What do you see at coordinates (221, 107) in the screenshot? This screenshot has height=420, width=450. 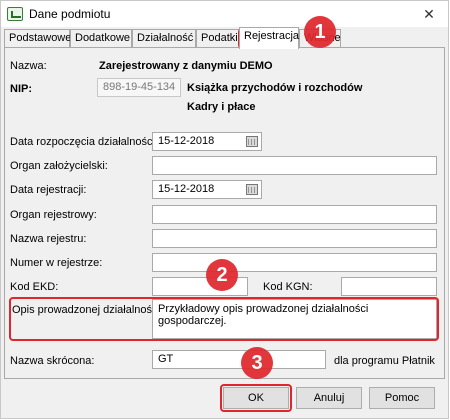 I see `payroll-label: Kadry i płace` at bounding box center [221, 107].